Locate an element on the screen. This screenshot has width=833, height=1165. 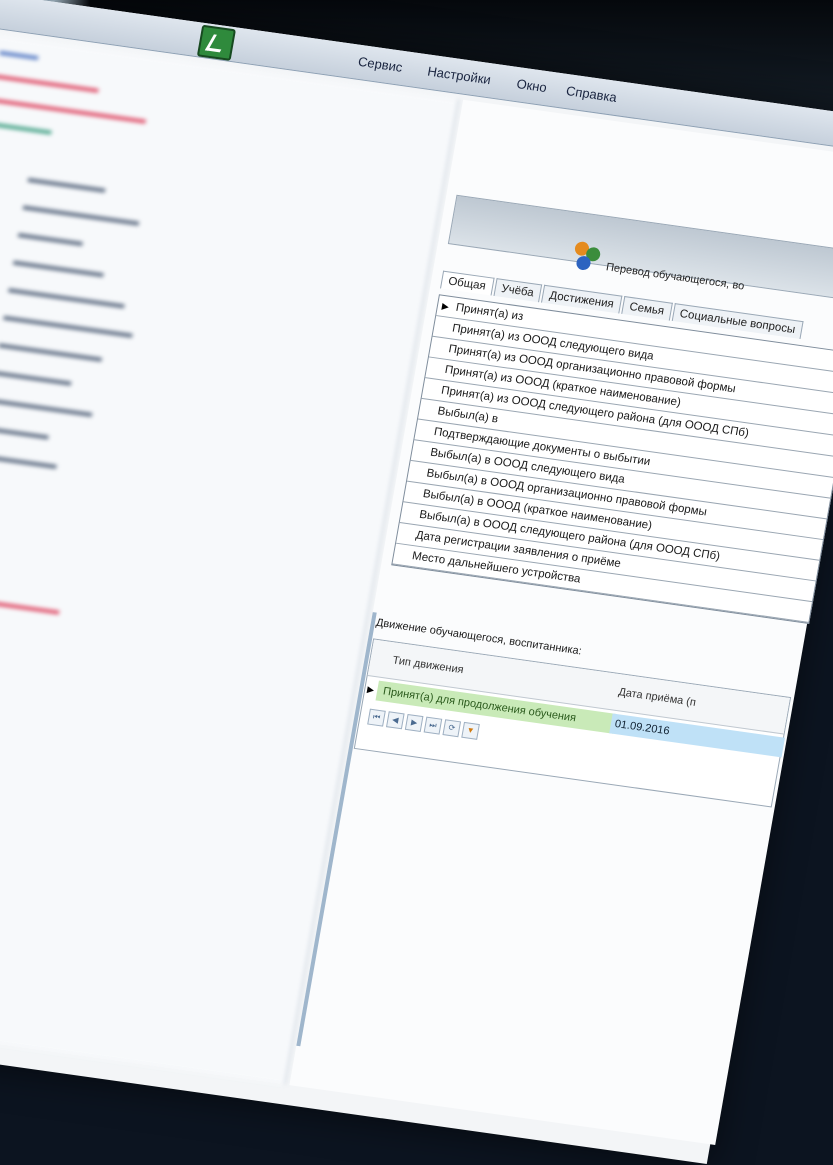
column-admission-date: Дата приёма (п is located at coordinates (656, 697).